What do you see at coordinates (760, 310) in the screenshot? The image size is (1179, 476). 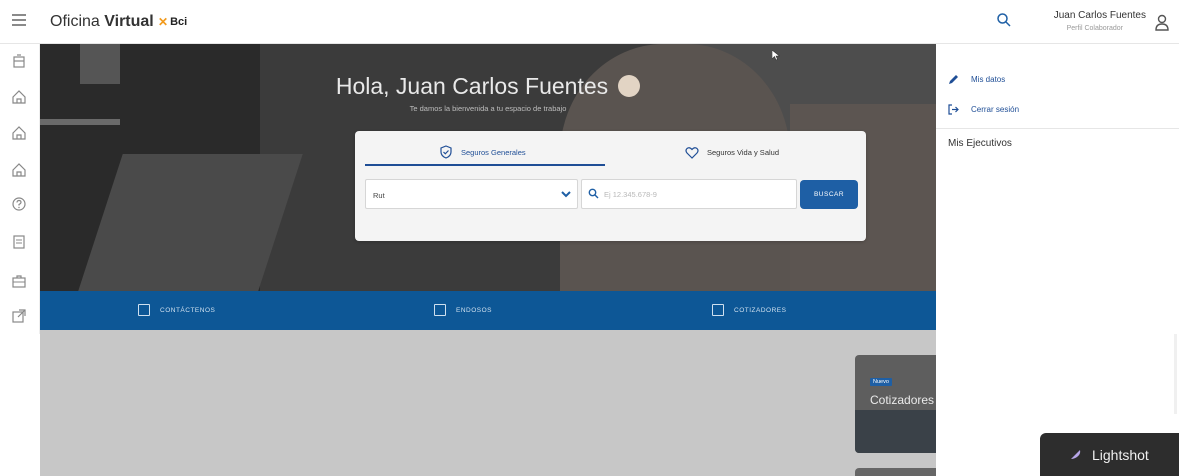 I see `quick-link-label: COTIZADORES` at bounding box center [760, 310].